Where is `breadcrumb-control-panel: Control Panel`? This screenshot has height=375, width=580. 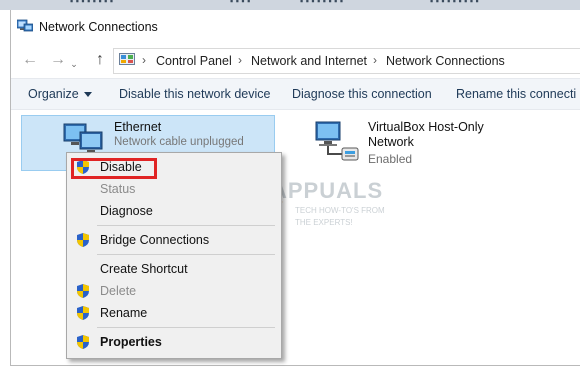 breadcrumb-control-panel: Control Panel is located at coordinates (194, 61).